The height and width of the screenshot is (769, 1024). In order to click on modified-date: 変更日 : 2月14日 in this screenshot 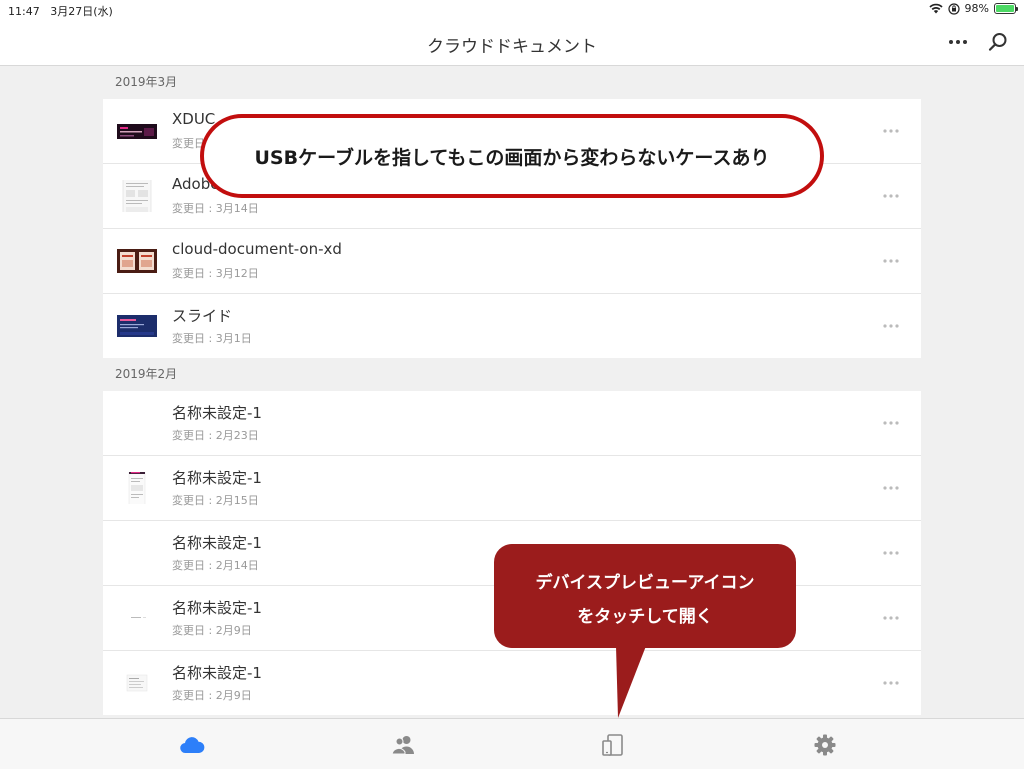, I will do `click(215, 565)`.